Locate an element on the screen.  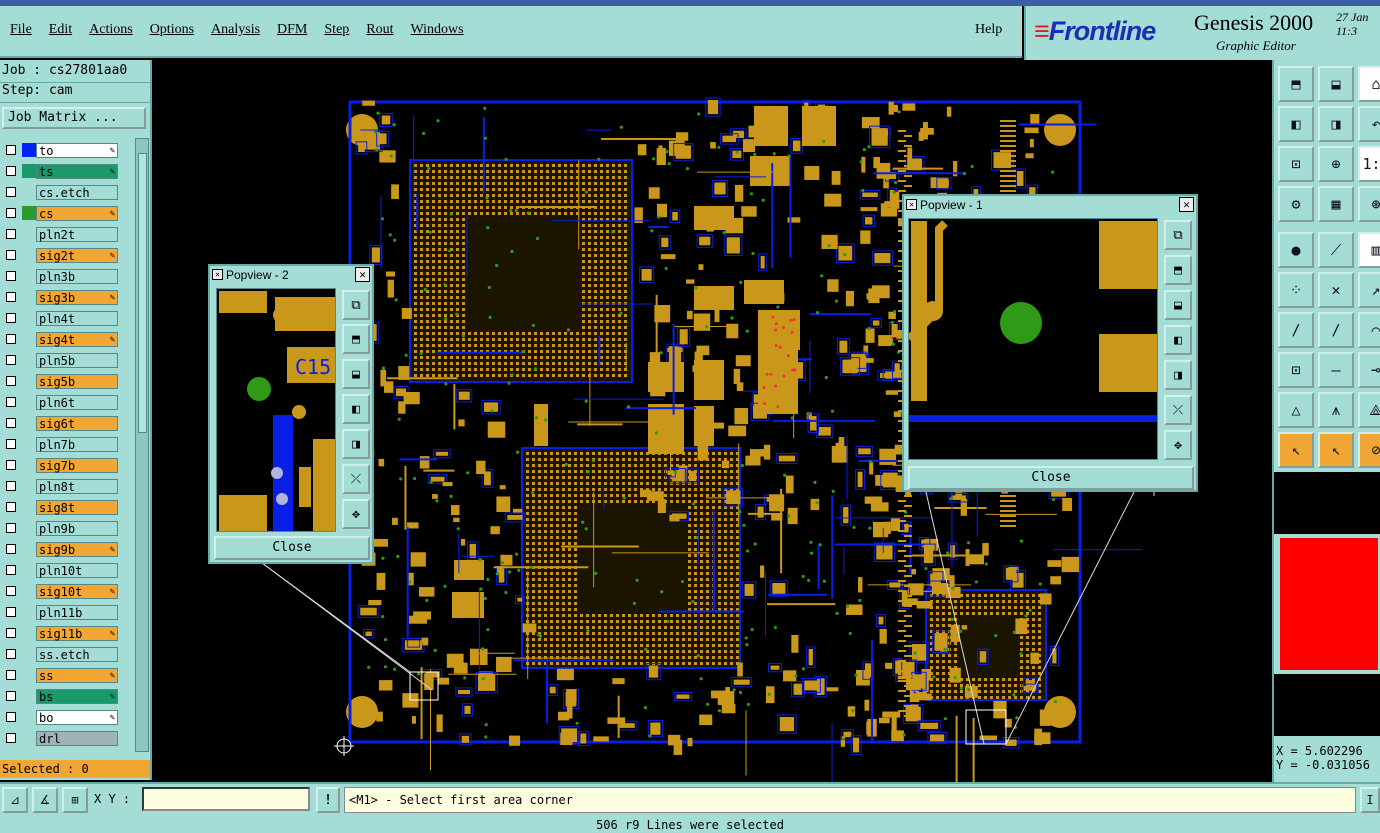
arc-icon: ⌒ is located at coordinates (1369, 330).